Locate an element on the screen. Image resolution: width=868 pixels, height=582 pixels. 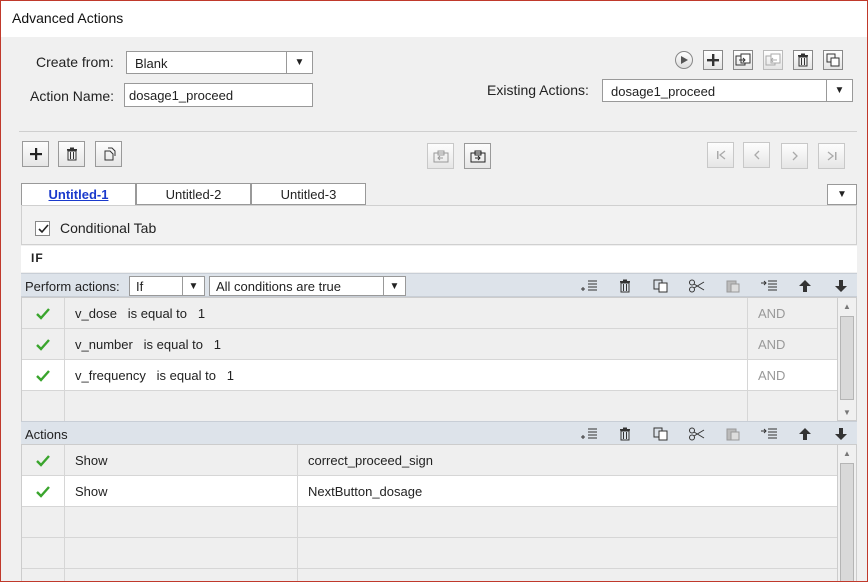
tab-list-dropdown: ▼ is located at coordinates (842, 194).